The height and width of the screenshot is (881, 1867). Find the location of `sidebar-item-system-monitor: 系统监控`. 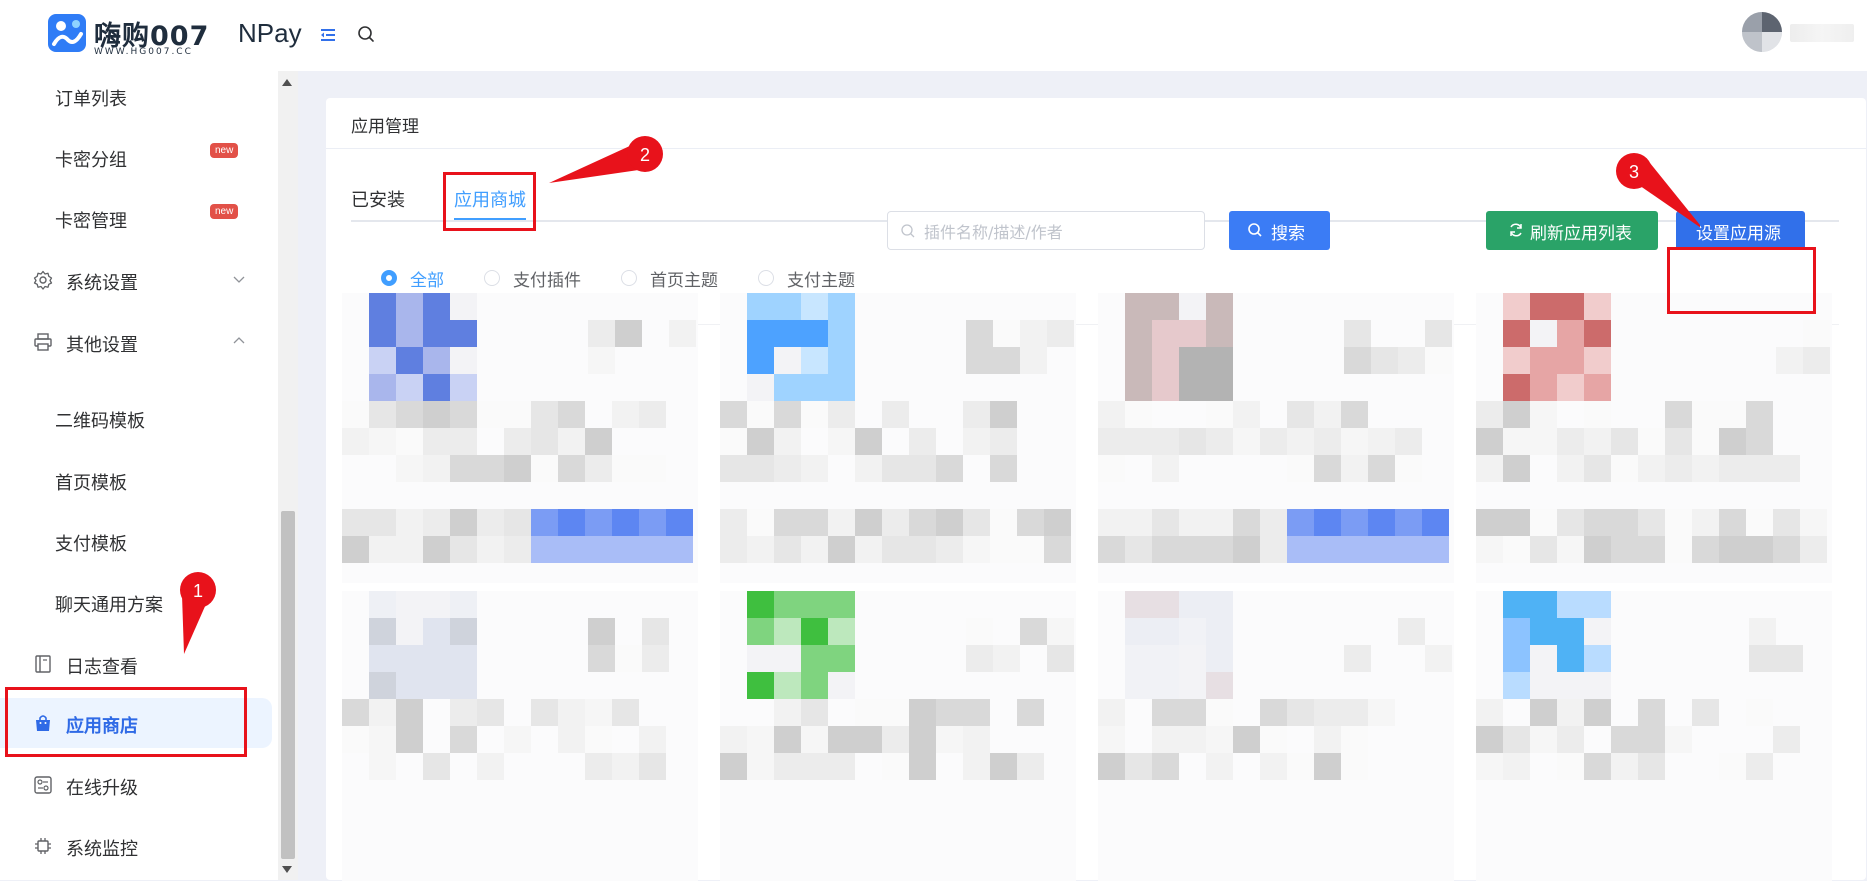

sidebar-item-system-monitor: 系统监控 is located at coordinates (136, 846).